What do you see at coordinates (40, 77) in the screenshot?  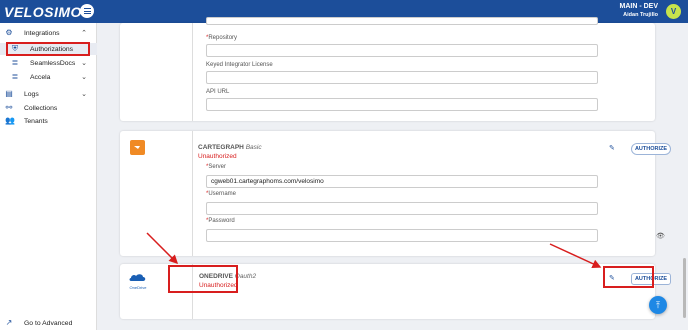 I see `sidebar-item-label: Accela` at bounding box center [40, 77].